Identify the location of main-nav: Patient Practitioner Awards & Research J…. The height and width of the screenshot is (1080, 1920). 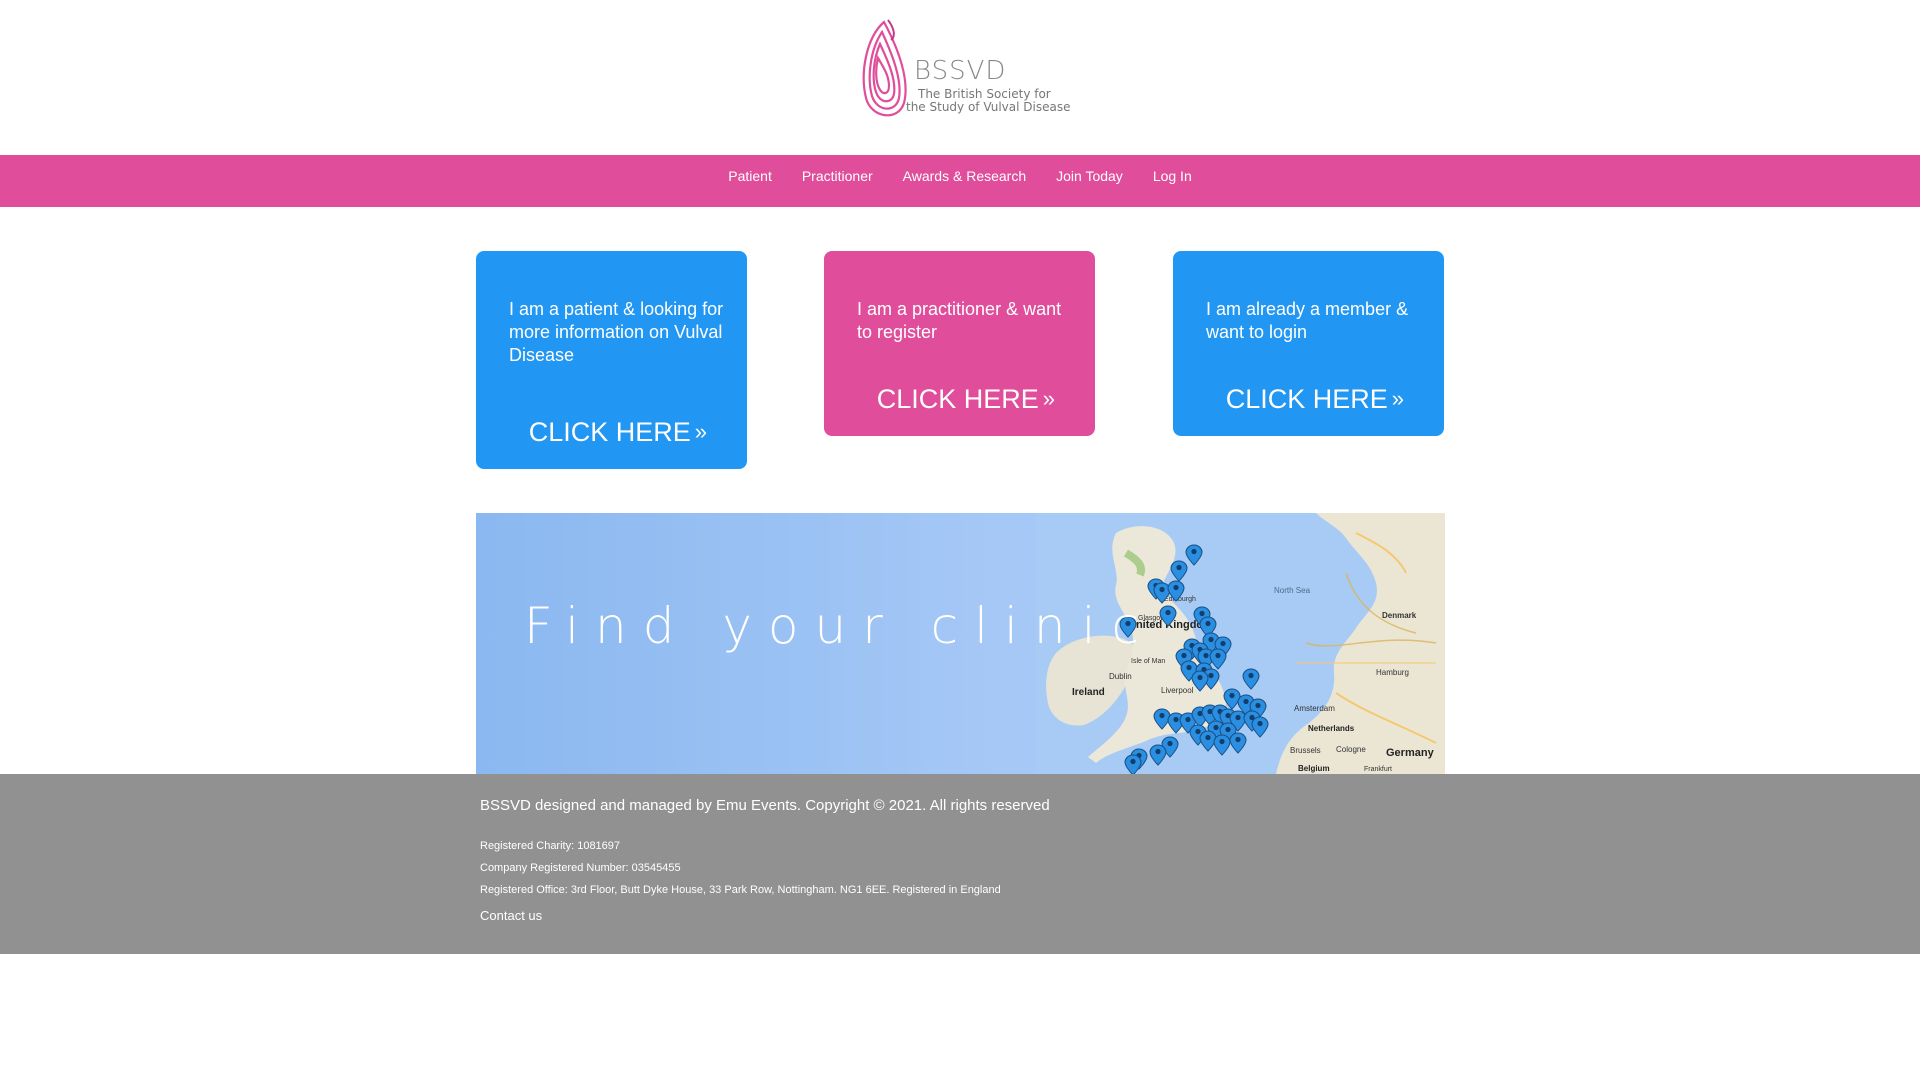
(960, 181).